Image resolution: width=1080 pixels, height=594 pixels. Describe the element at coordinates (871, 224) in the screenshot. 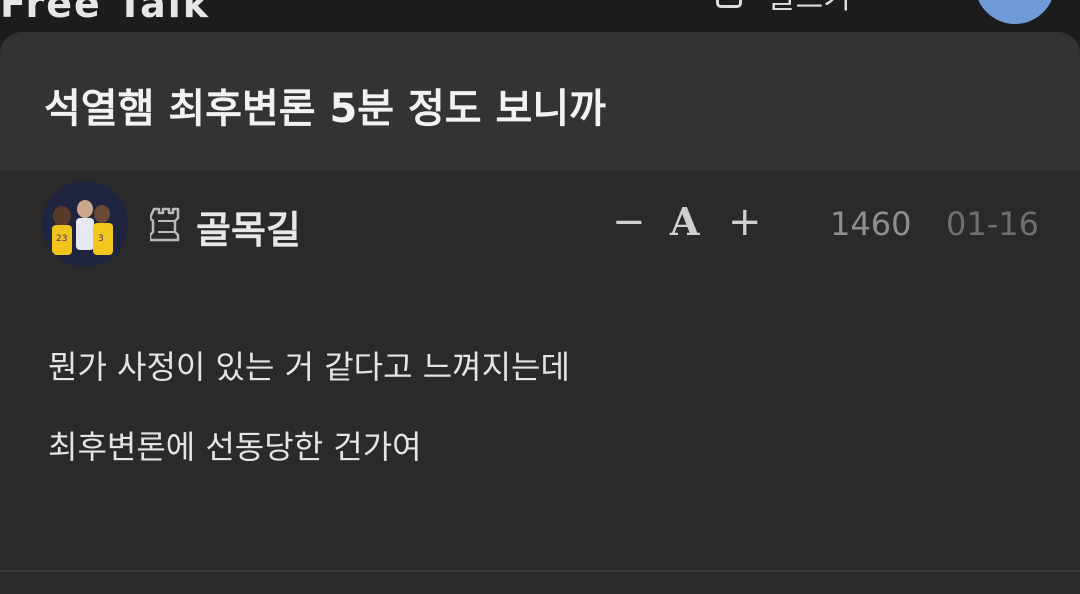

I see `view-count: 1460` at that location.